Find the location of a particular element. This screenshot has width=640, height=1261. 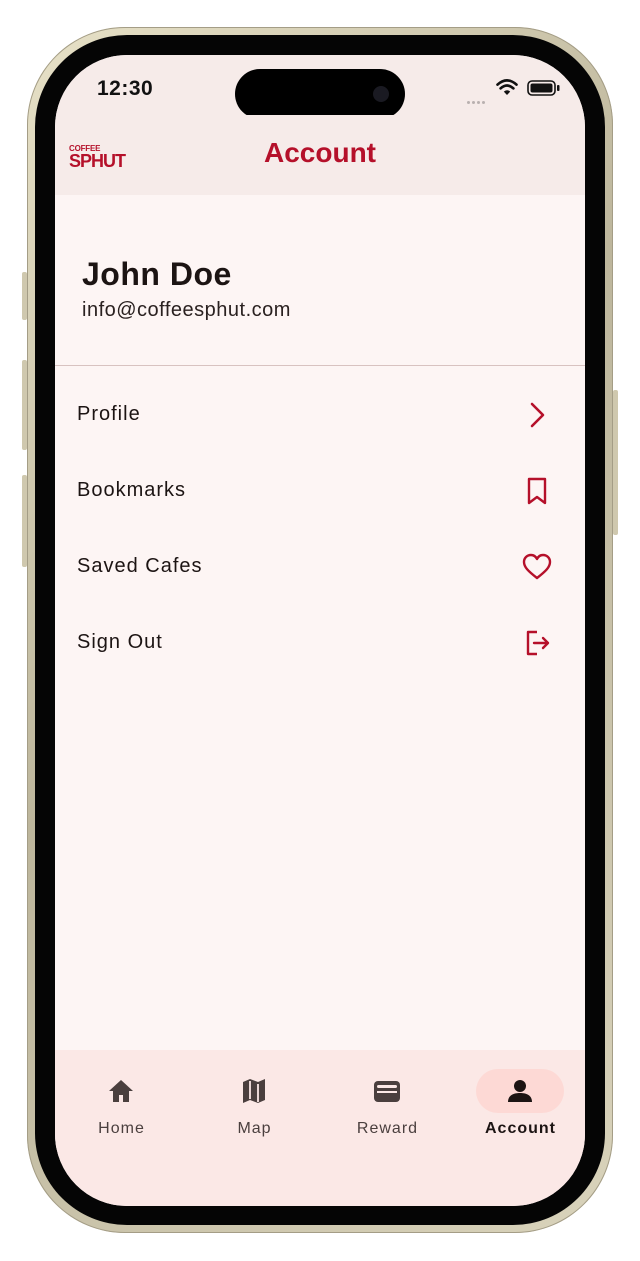

app-bar: COFFEE SPHUT Account is located at coordinates (320, 155).